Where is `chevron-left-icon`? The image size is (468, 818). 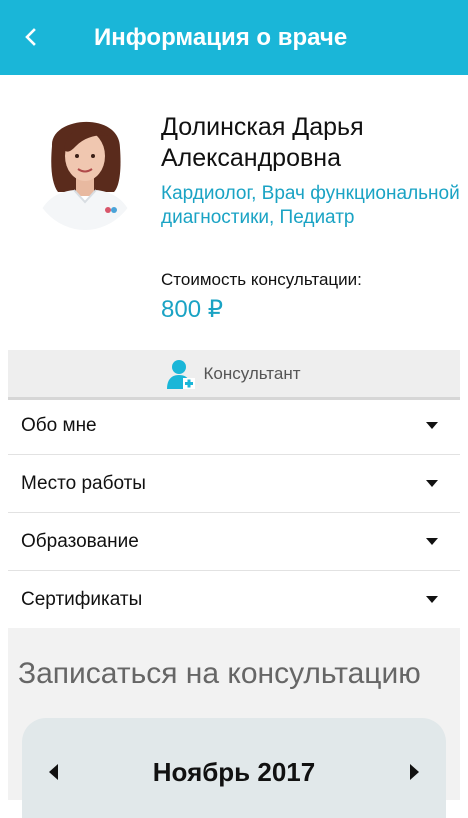 chevron-left-icon is located at coordinates (30, 37).